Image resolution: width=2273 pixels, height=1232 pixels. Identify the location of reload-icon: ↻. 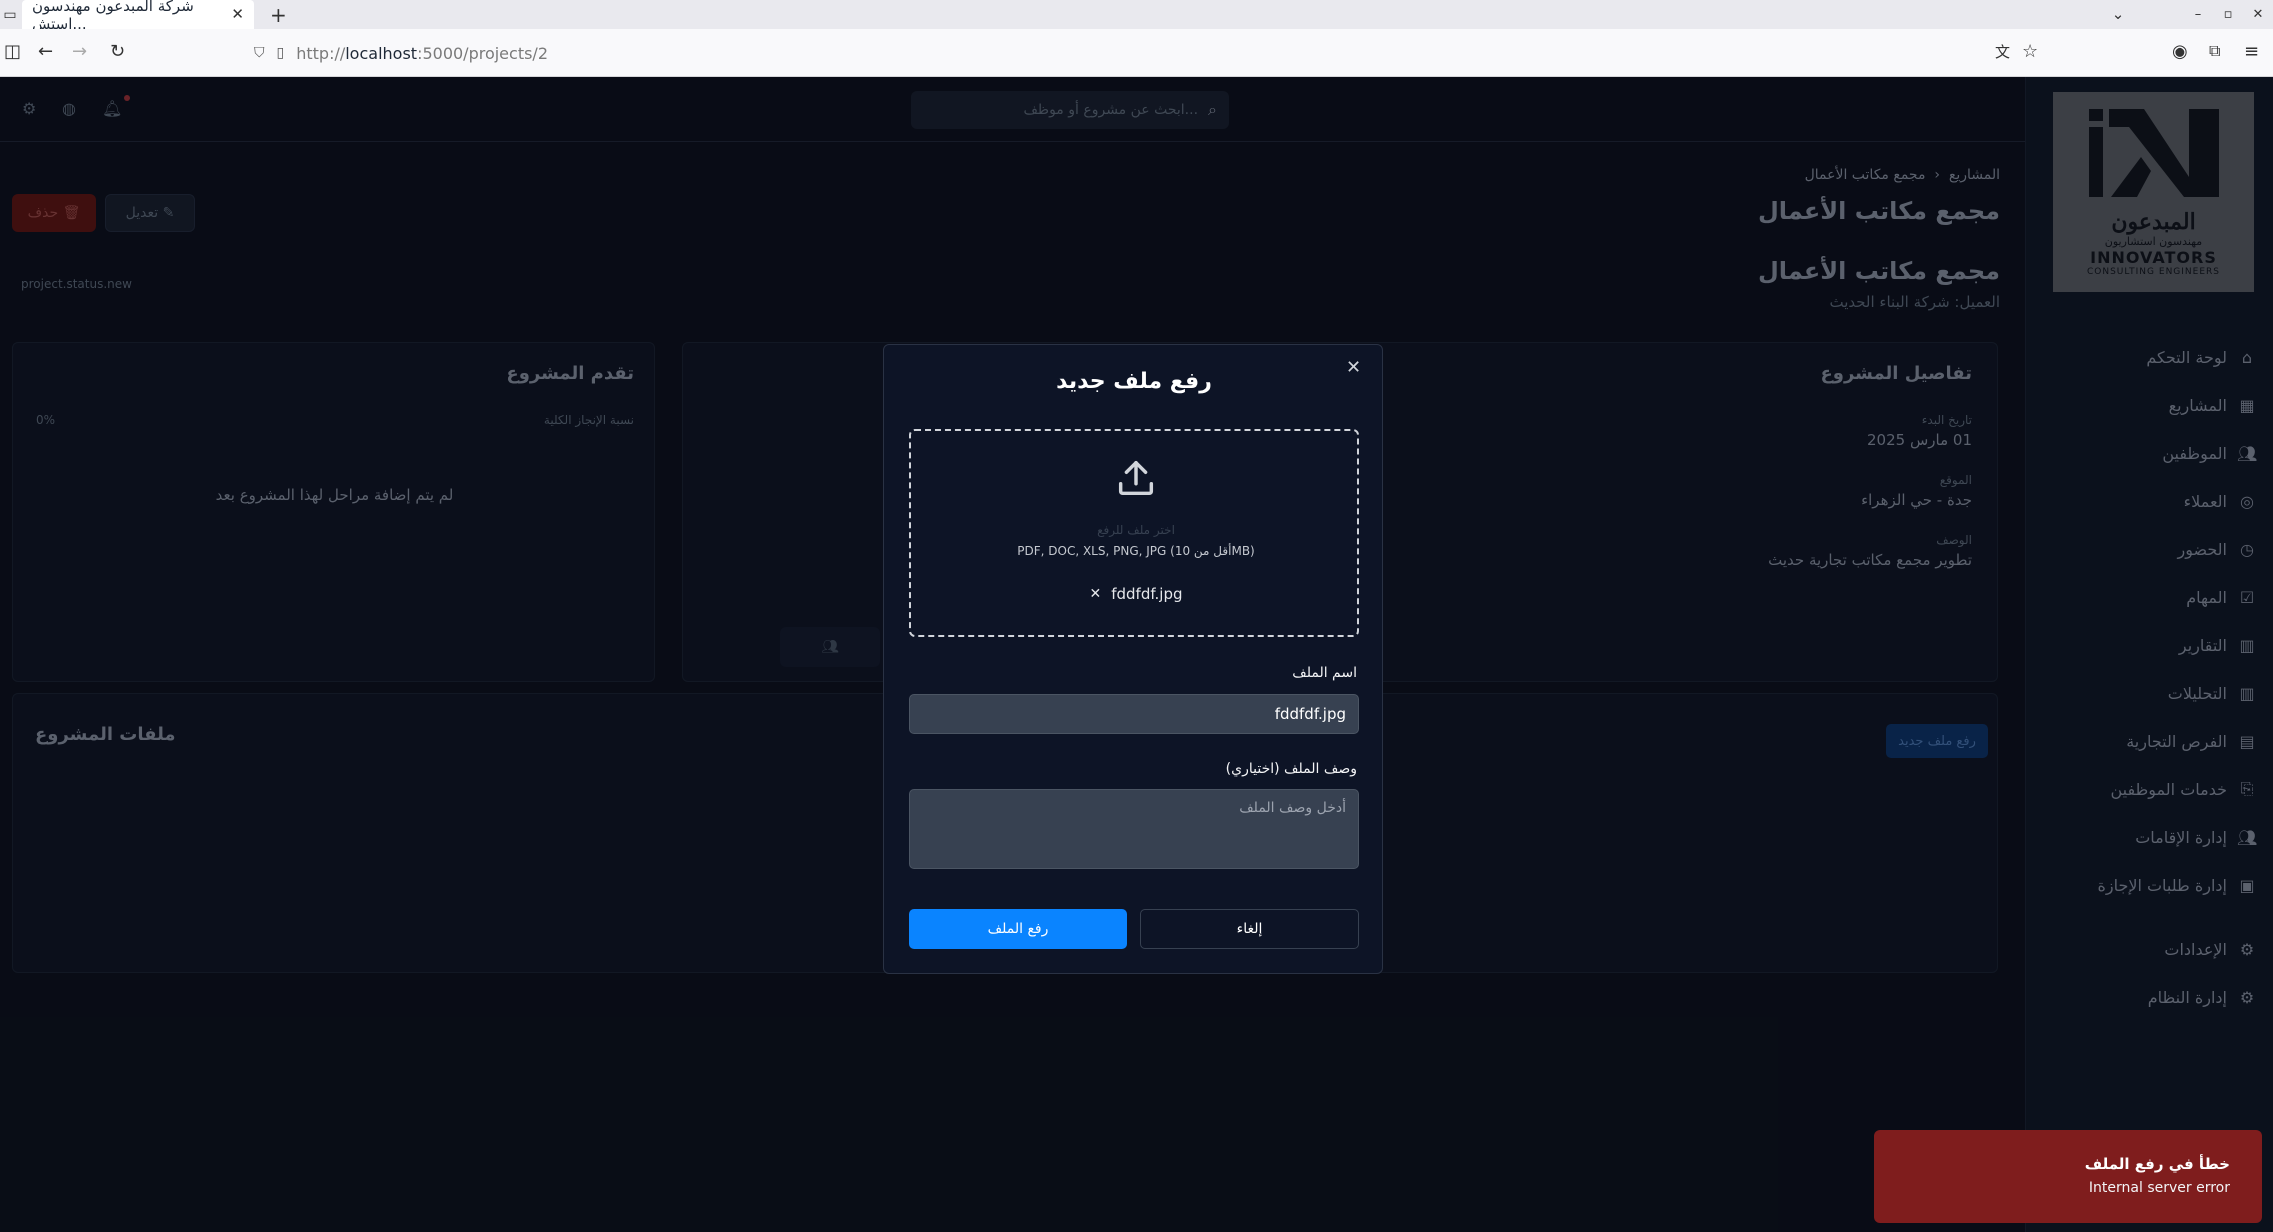
(117, 51).